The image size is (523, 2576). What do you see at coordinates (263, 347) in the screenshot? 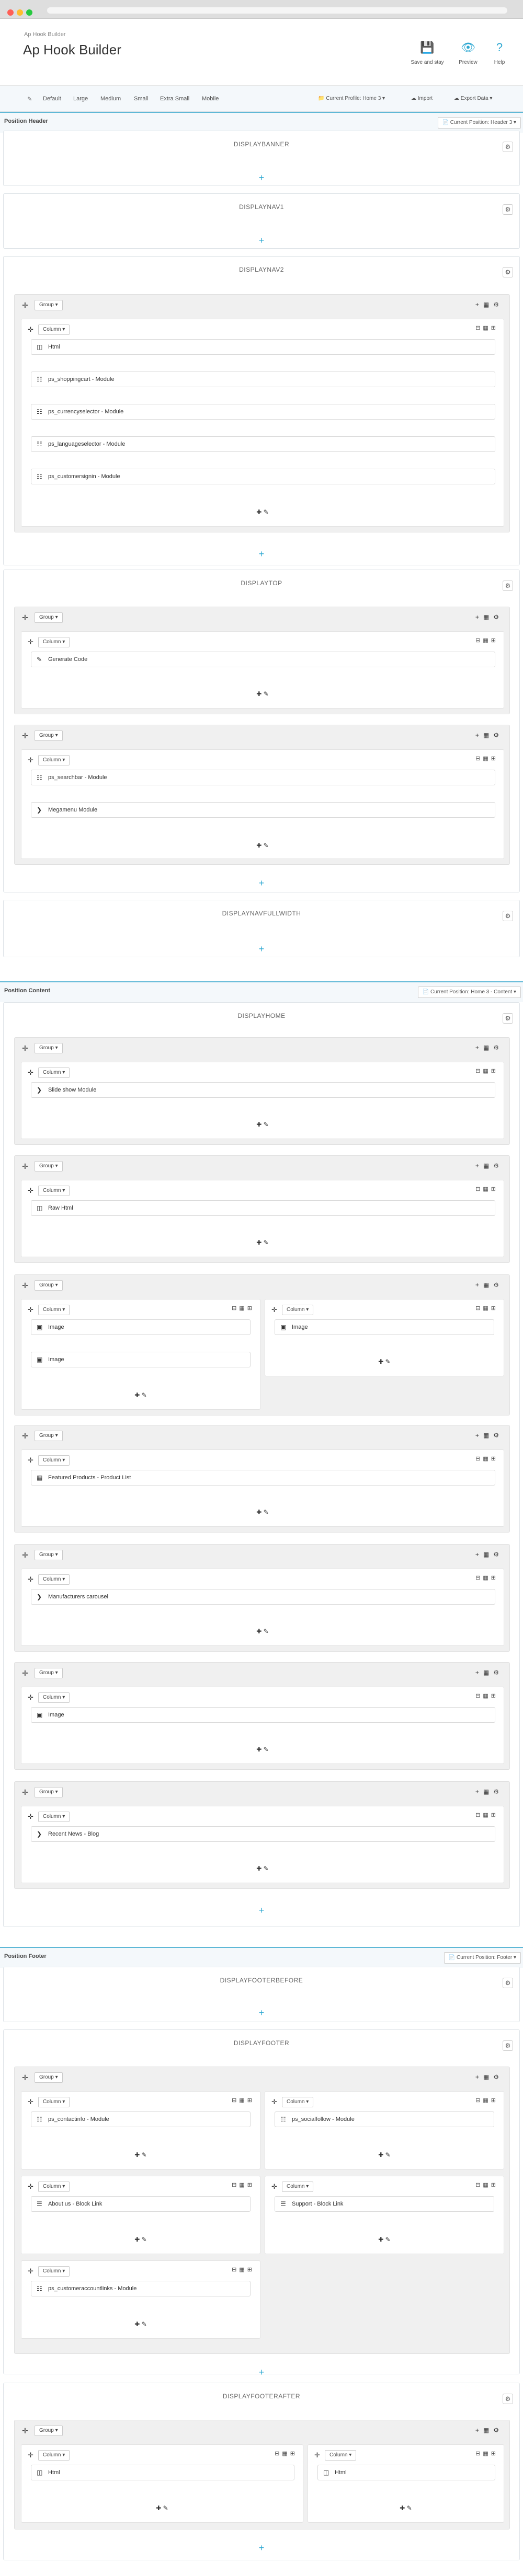
I see `widget-item: ◫ Html` at bounding box center [263, 347].